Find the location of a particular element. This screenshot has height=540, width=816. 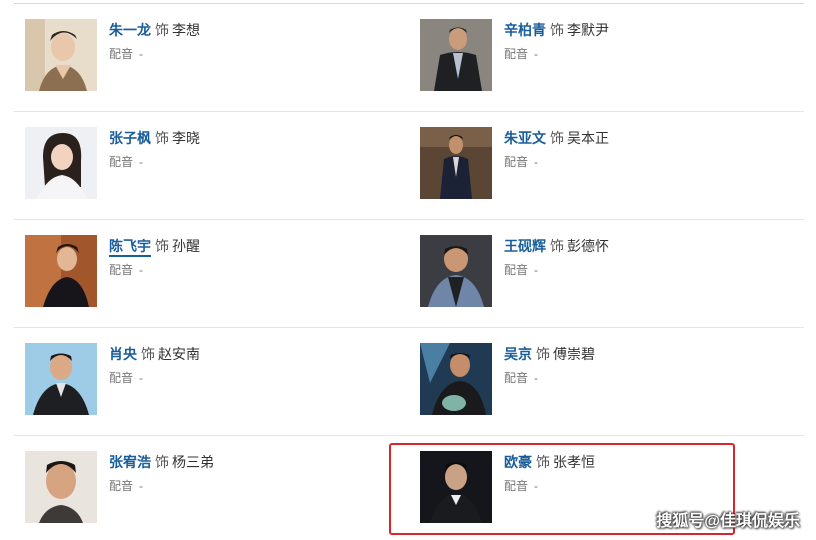

cast-item: 张宥浩饰杨三弟 配音 - is located at coordinates (215, 487).